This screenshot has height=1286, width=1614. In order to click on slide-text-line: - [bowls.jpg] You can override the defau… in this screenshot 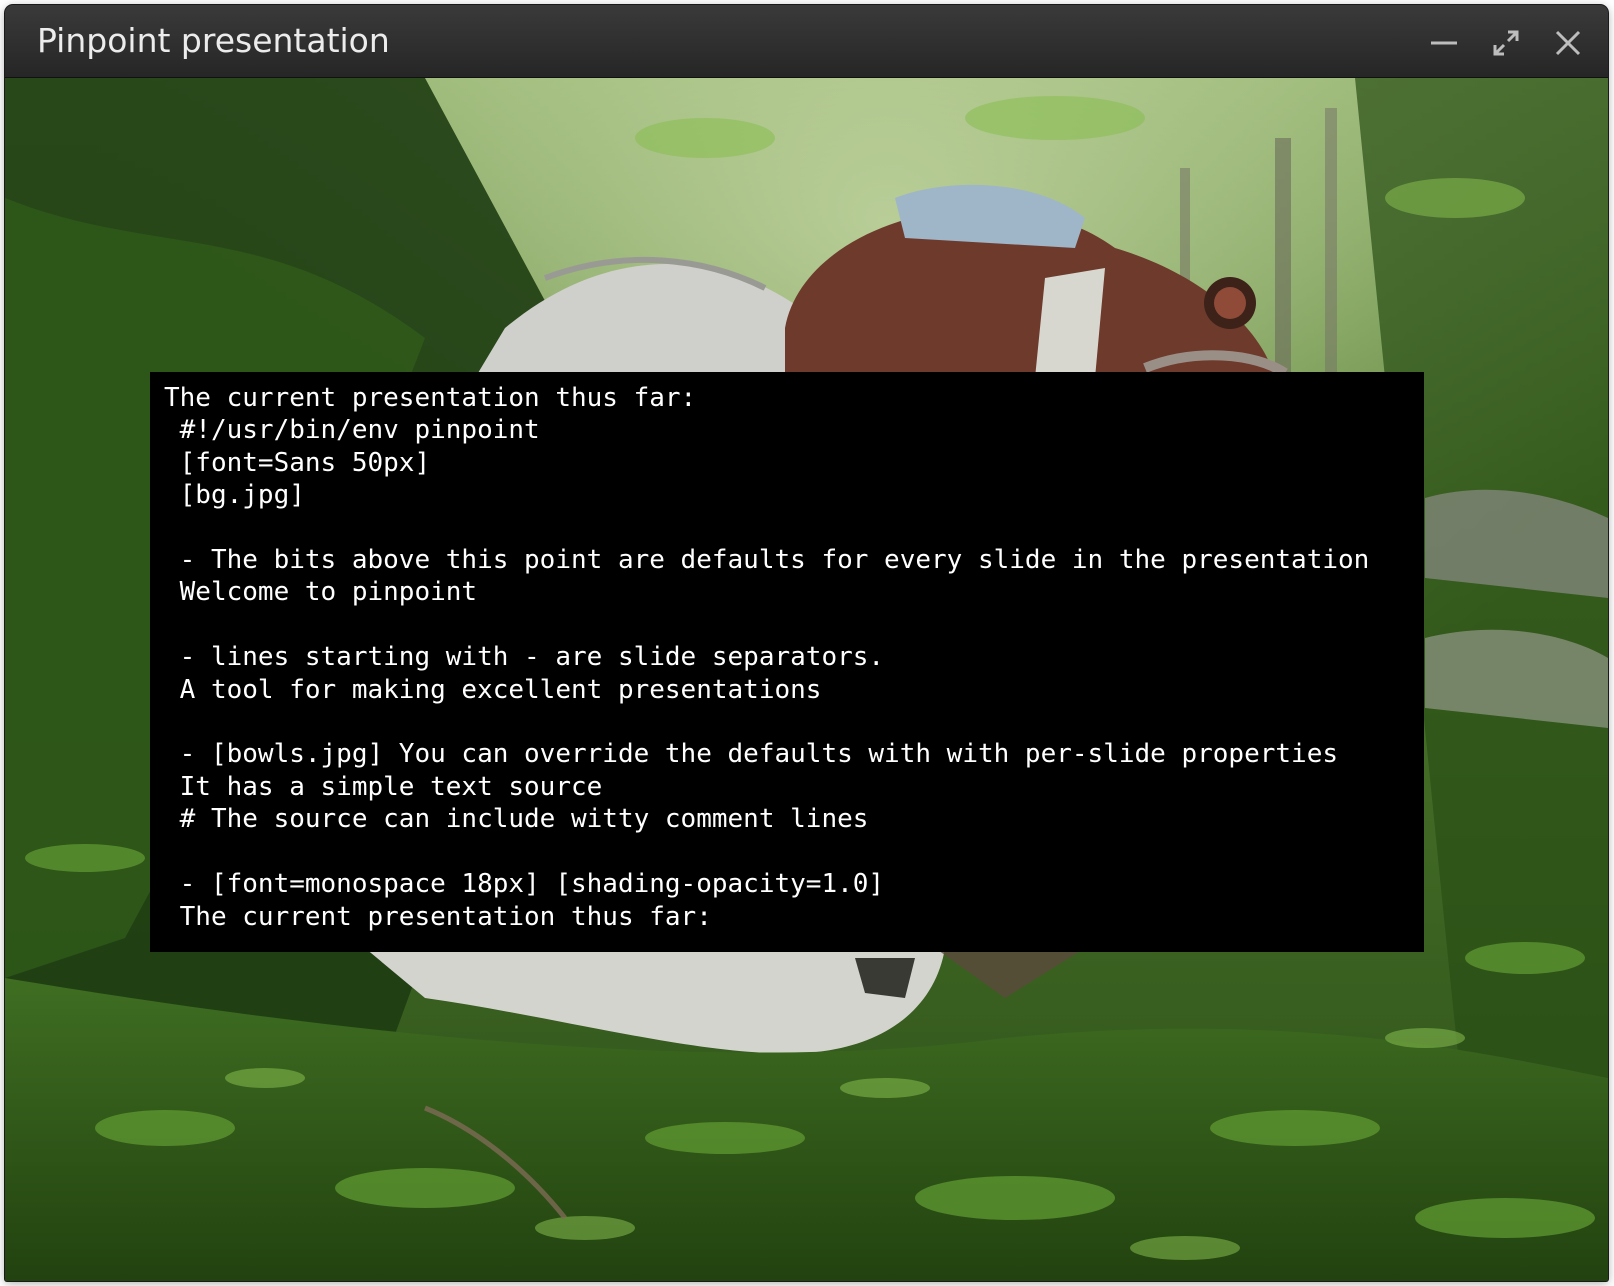, I will do `click(751, 754)`.